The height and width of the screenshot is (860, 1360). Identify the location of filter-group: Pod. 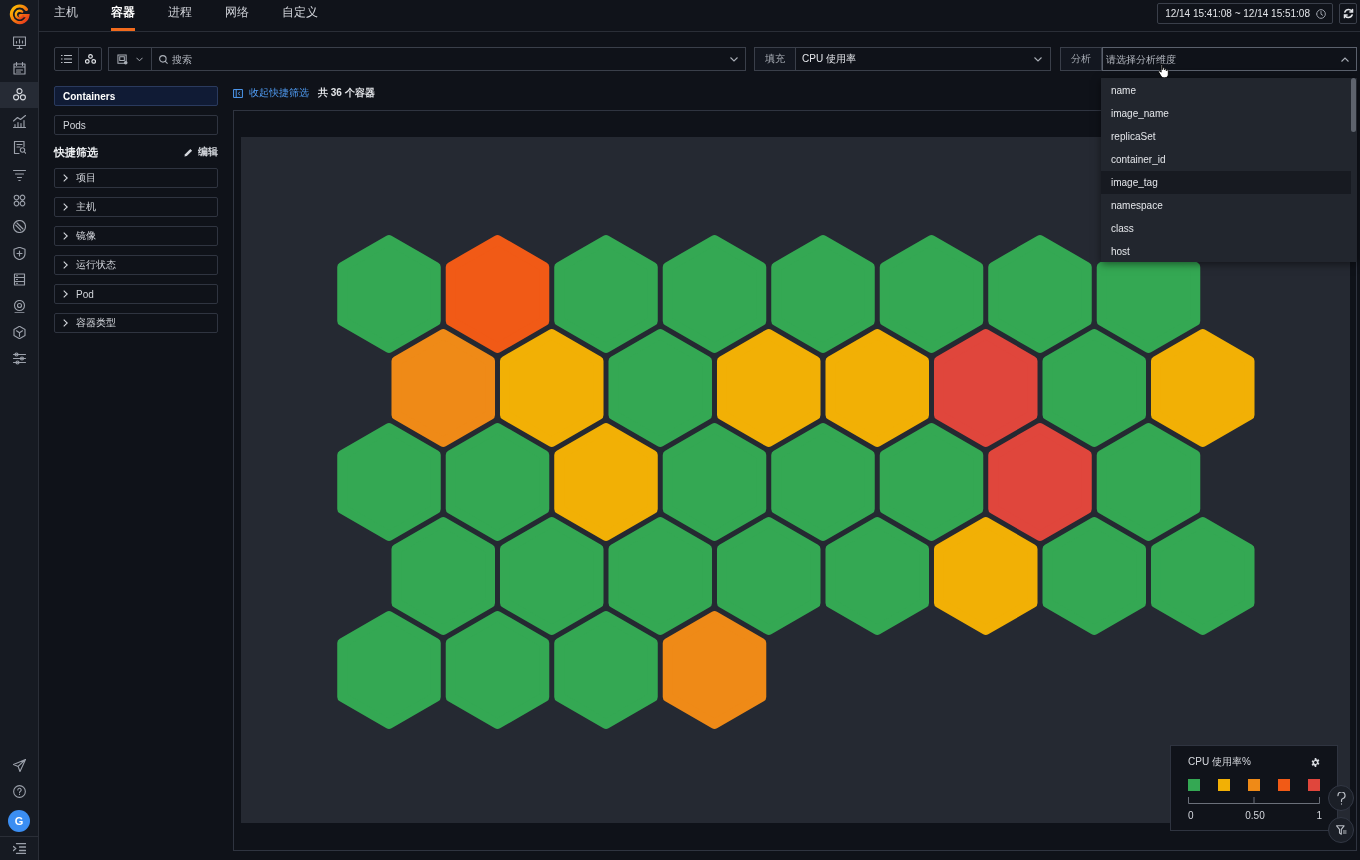
(136, 294).